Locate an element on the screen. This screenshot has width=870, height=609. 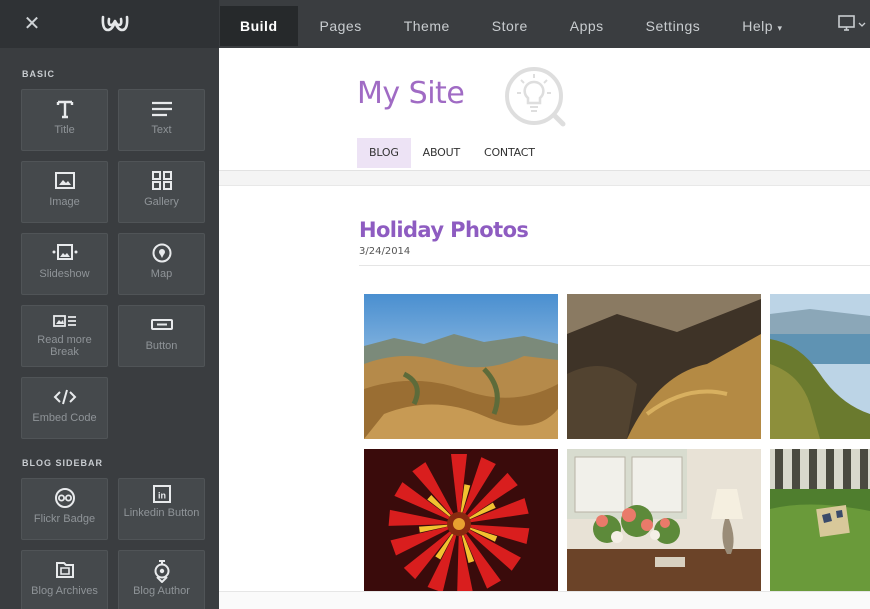
site-nav-blog: BLOG is located at coordinates (384, 153).